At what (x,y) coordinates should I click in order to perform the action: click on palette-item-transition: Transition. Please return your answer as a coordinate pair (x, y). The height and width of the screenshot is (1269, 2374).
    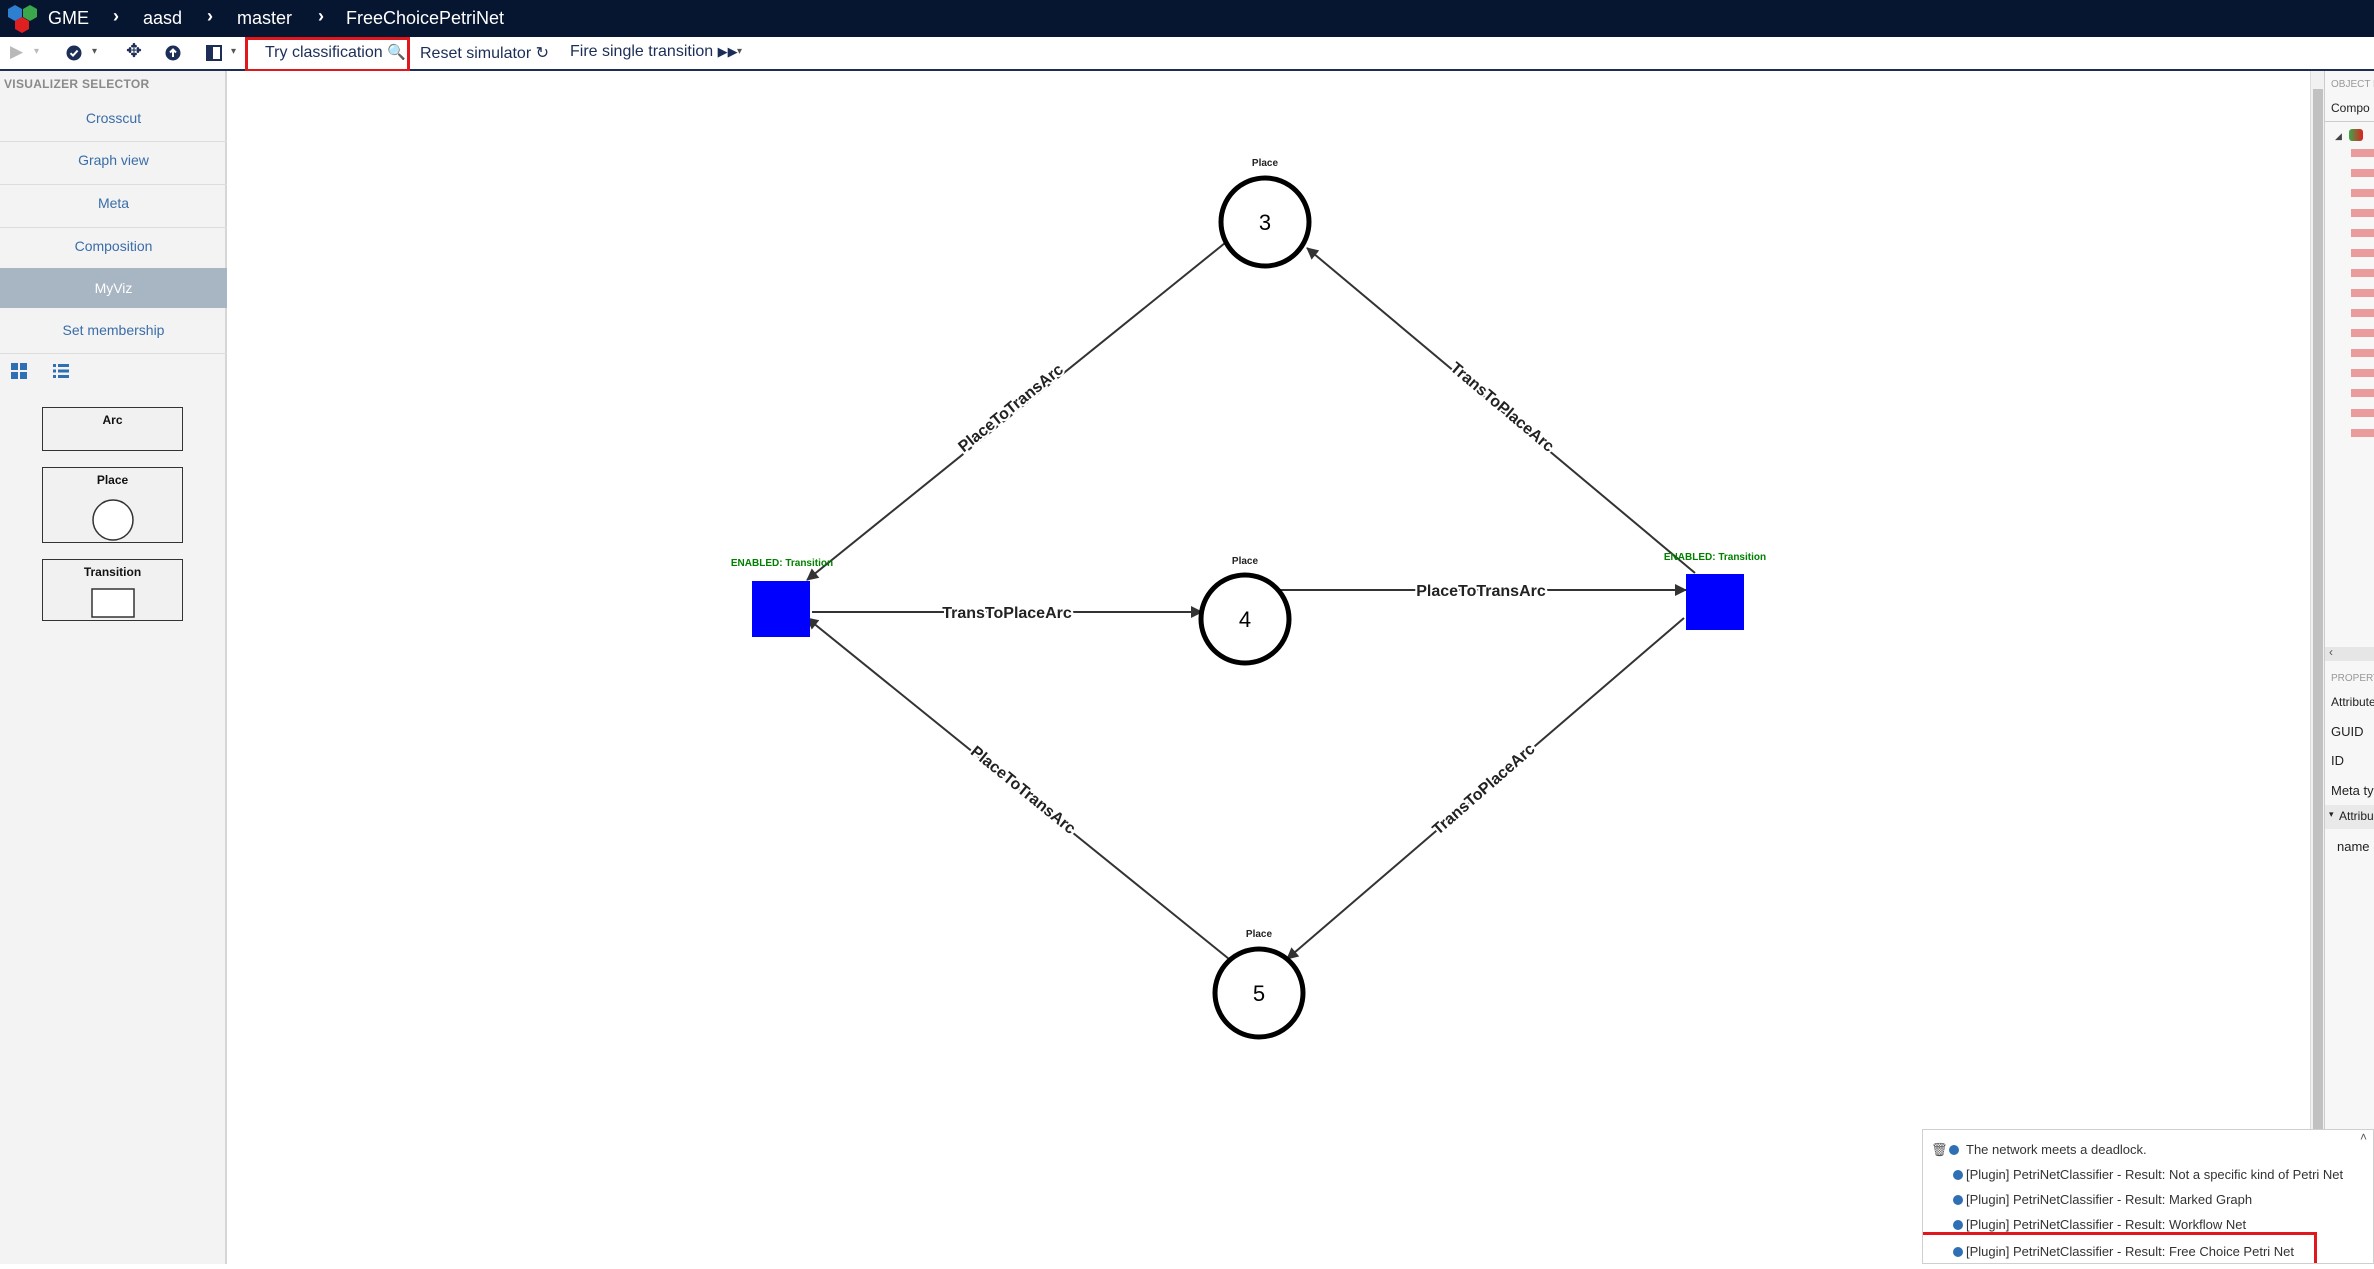
    Looking at the image, I should click on (112, 590).